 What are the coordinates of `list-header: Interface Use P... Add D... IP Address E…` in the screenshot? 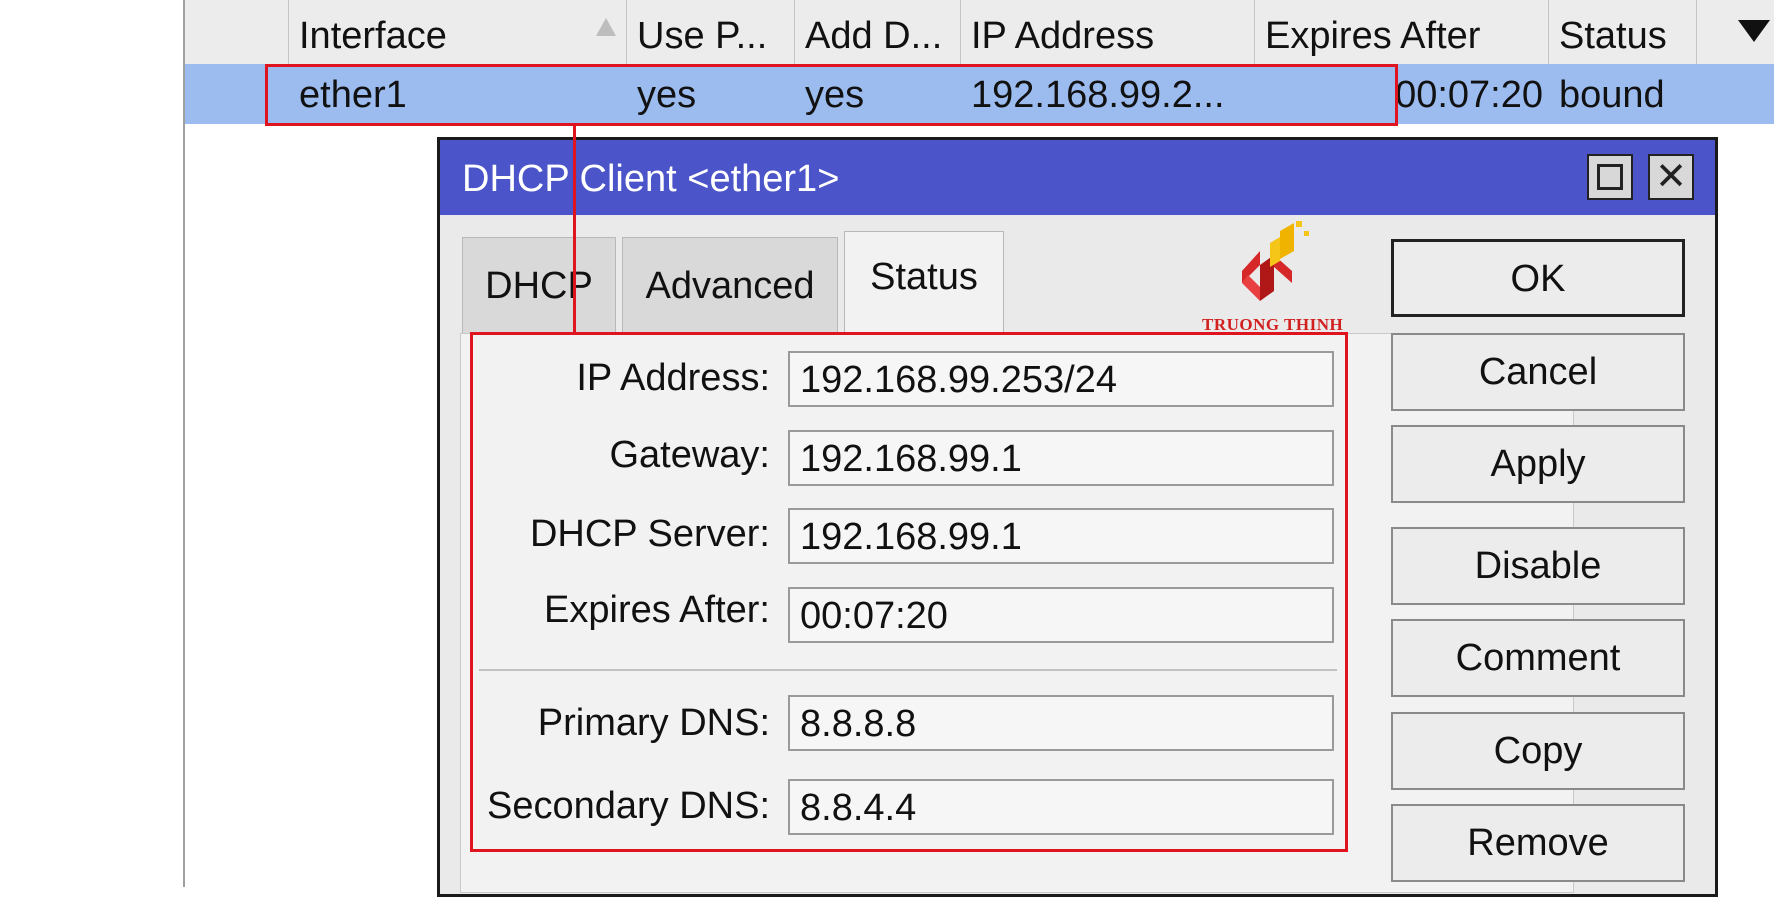 It's located at (979, 32).